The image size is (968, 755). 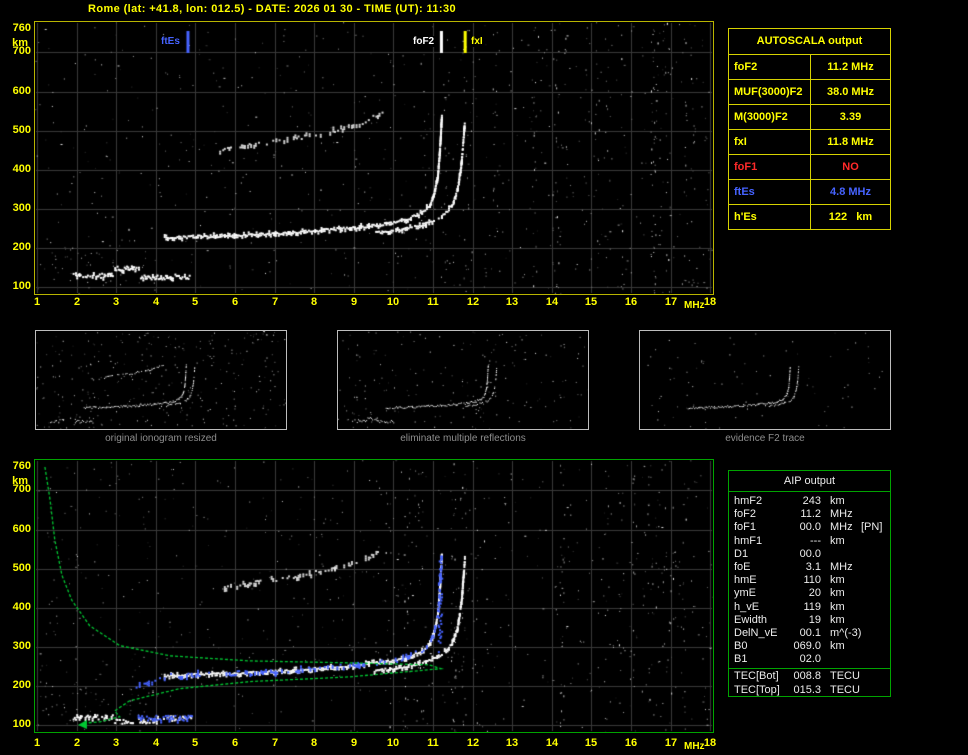 I want to click on aip-row-tec-bot: TEC[Bot] 008.8 TECU, so click(x=809, y=676).